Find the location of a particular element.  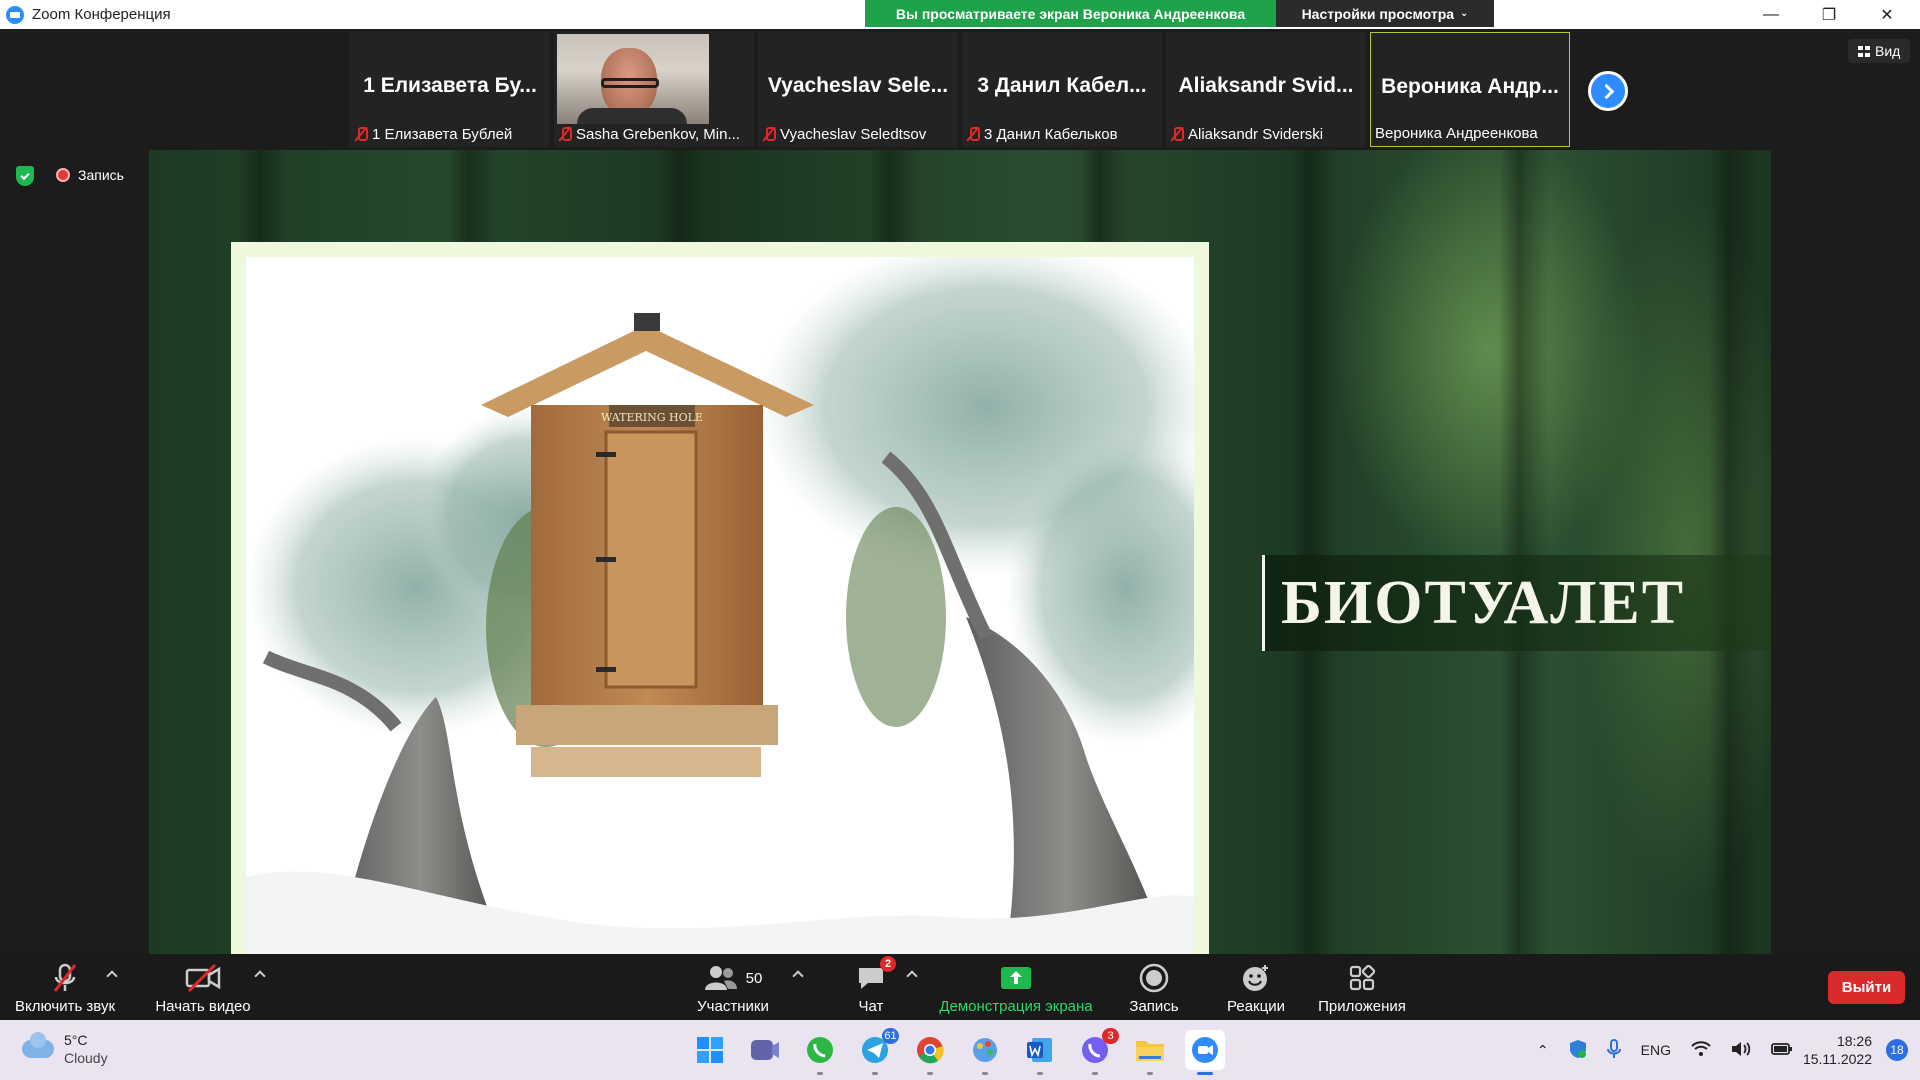

apps-label: Приложения is located at coordinates (1362, 1006).